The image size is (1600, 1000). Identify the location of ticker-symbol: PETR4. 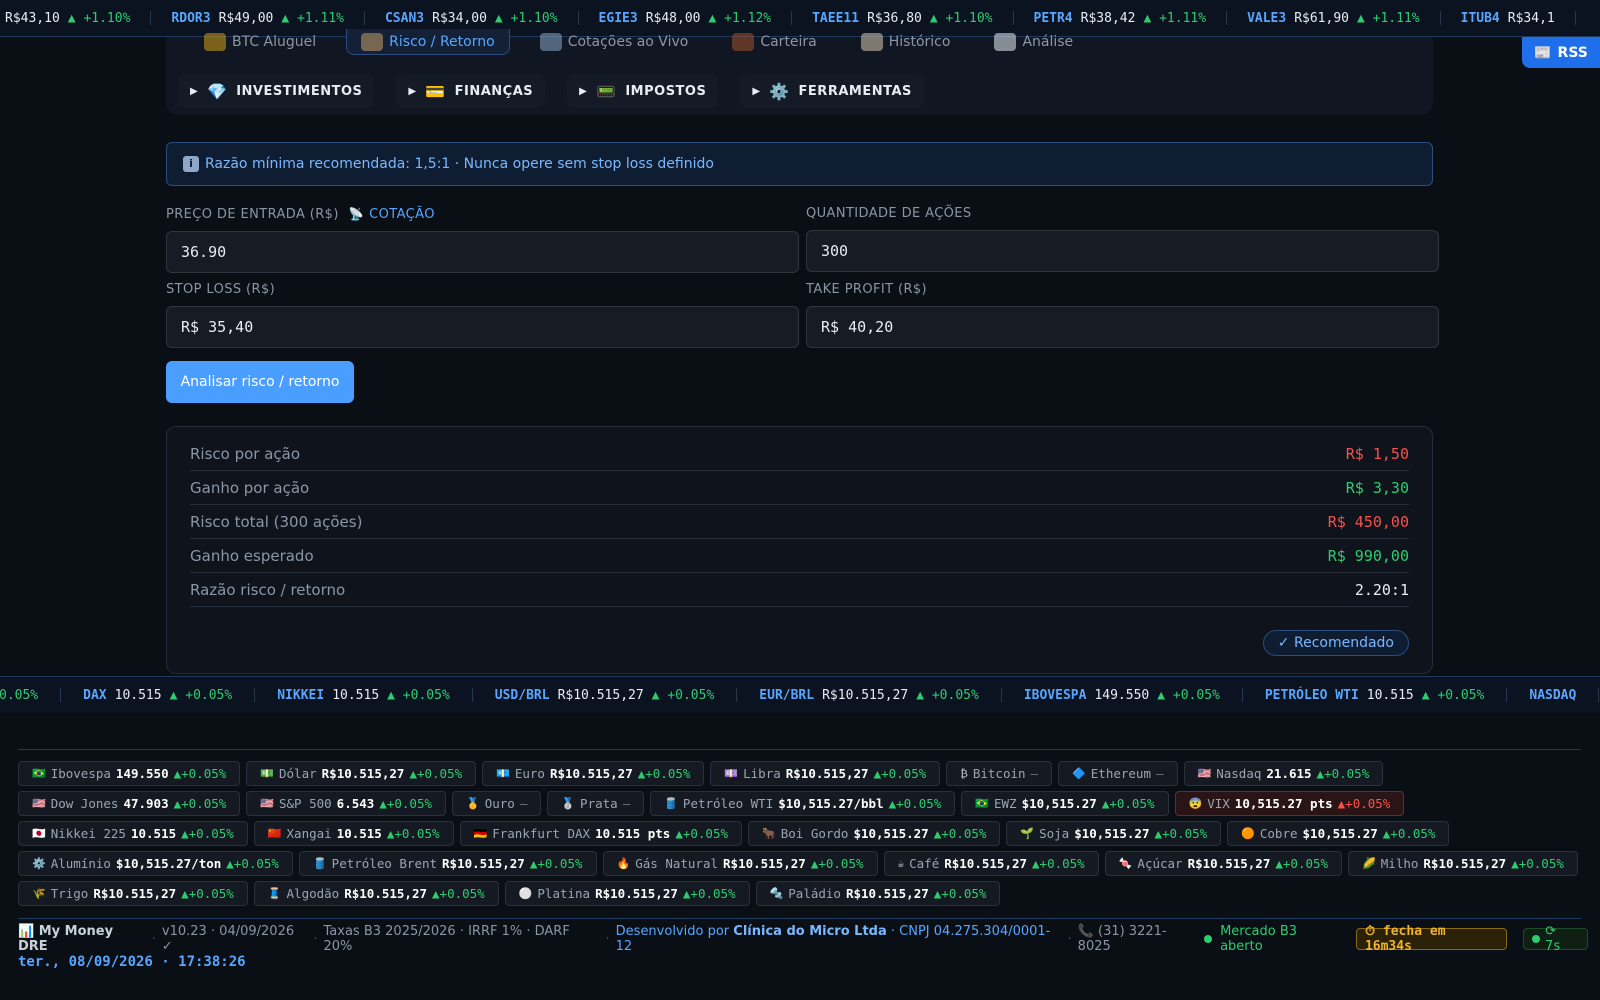
(1053, 18).